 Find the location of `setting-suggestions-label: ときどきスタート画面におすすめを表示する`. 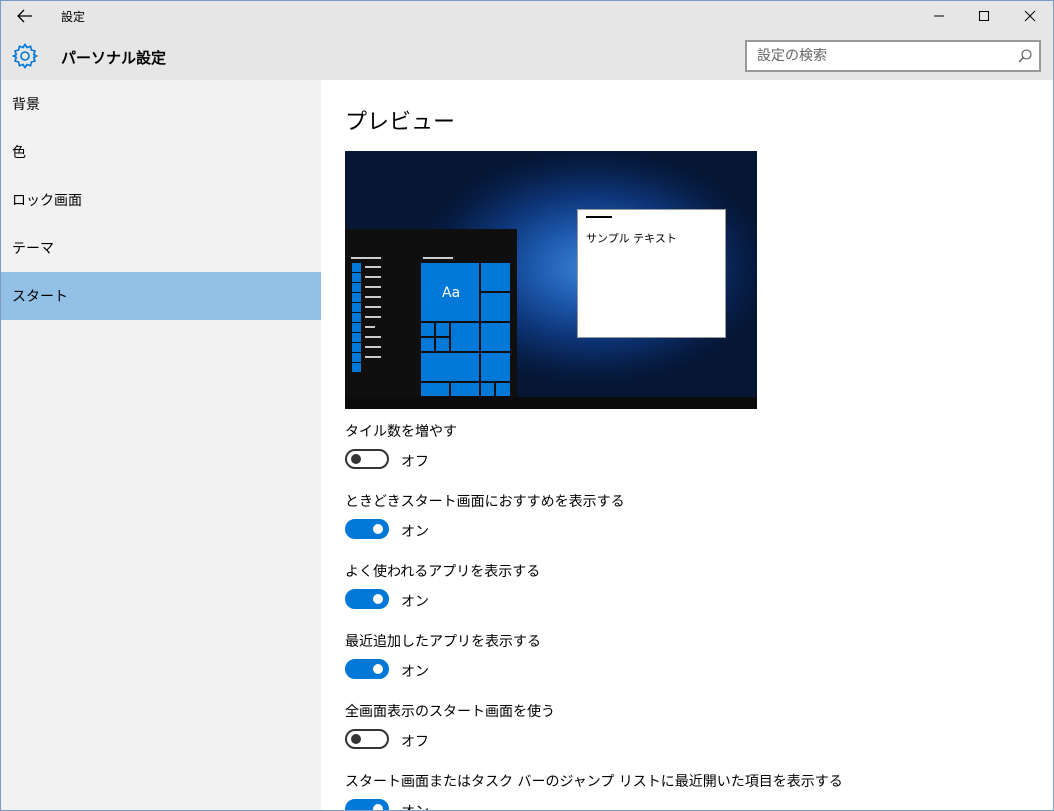

setting-suggestions-label: ときどきスタート画面におすすめを表示する is located at coordinates (485, 502).